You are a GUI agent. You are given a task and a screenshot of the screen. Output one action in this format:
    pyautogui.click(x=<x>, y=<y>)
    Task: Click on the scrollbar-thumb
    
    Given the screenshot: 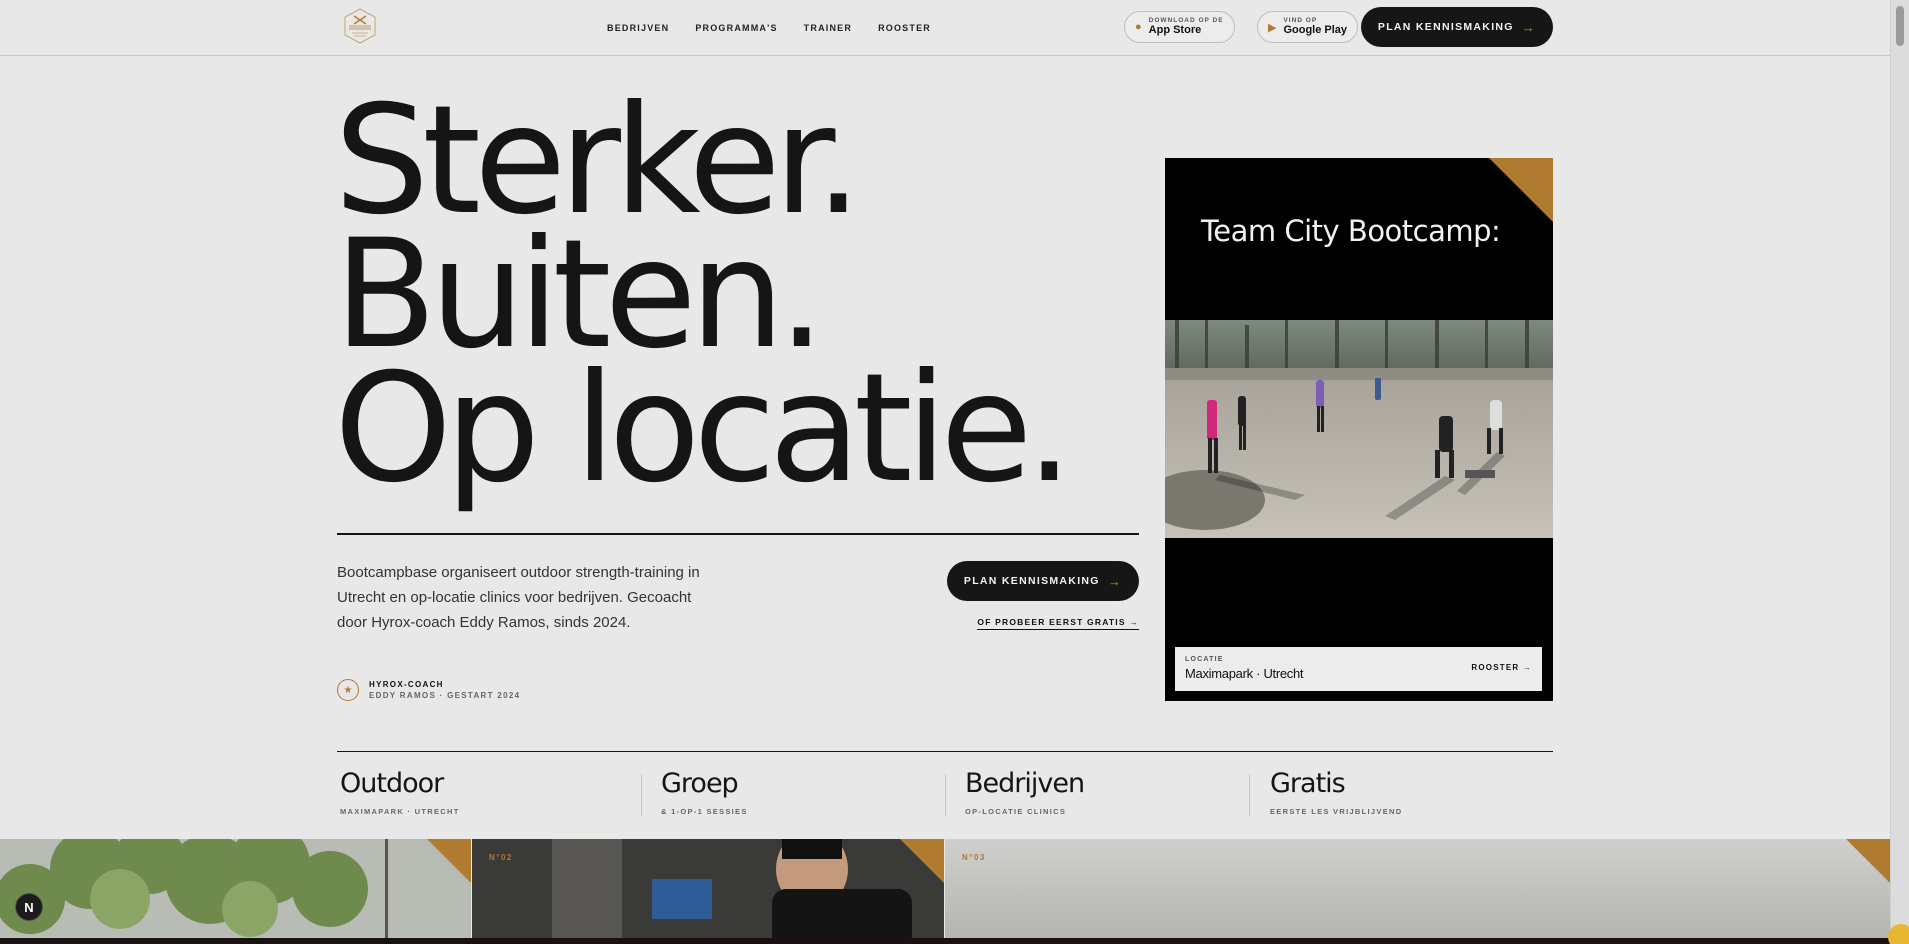 What is the action you would take?
    pyautogui.click(x=1900, y=26)
    